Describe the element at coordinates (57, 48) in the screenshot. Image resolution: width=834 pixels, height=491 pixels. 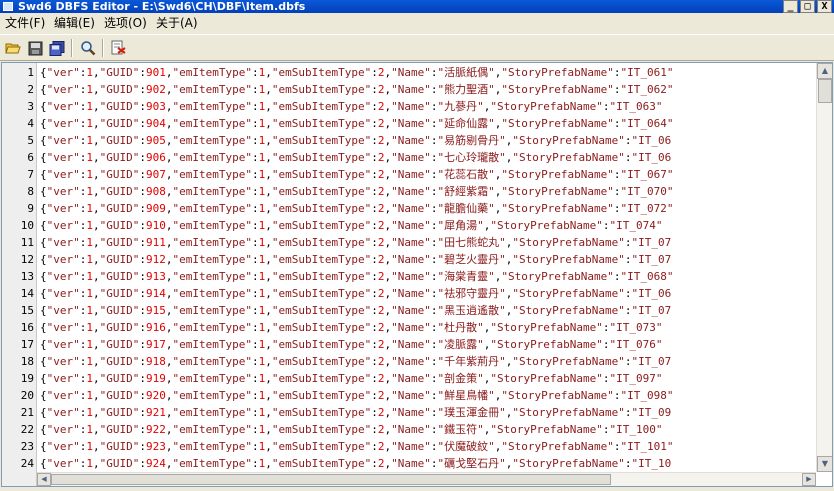
I see `save-all-button` at that location.